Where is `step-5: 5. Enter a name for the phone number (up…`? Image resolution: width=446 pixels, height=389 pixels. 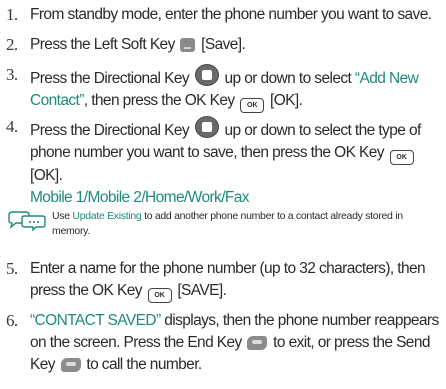
step-5: 5. Enter a name for the phone number (up… is located at coordinates (225, 280).